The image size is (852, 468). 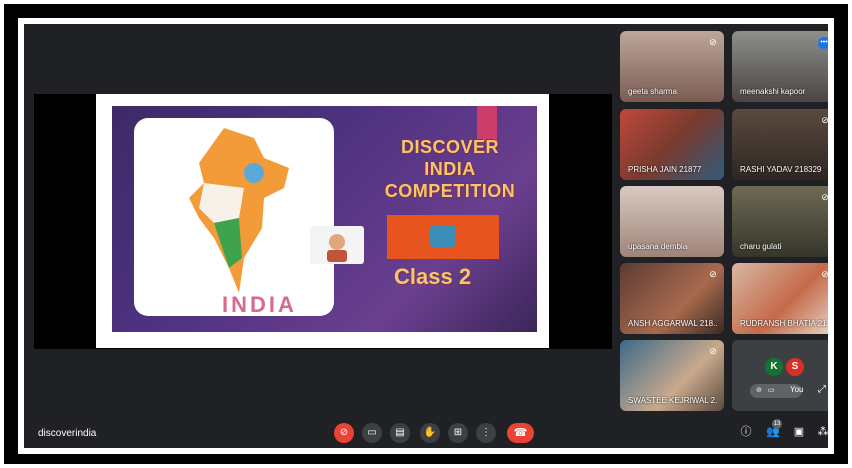 I want to click on avatar: K, so click(x=774, y=367).